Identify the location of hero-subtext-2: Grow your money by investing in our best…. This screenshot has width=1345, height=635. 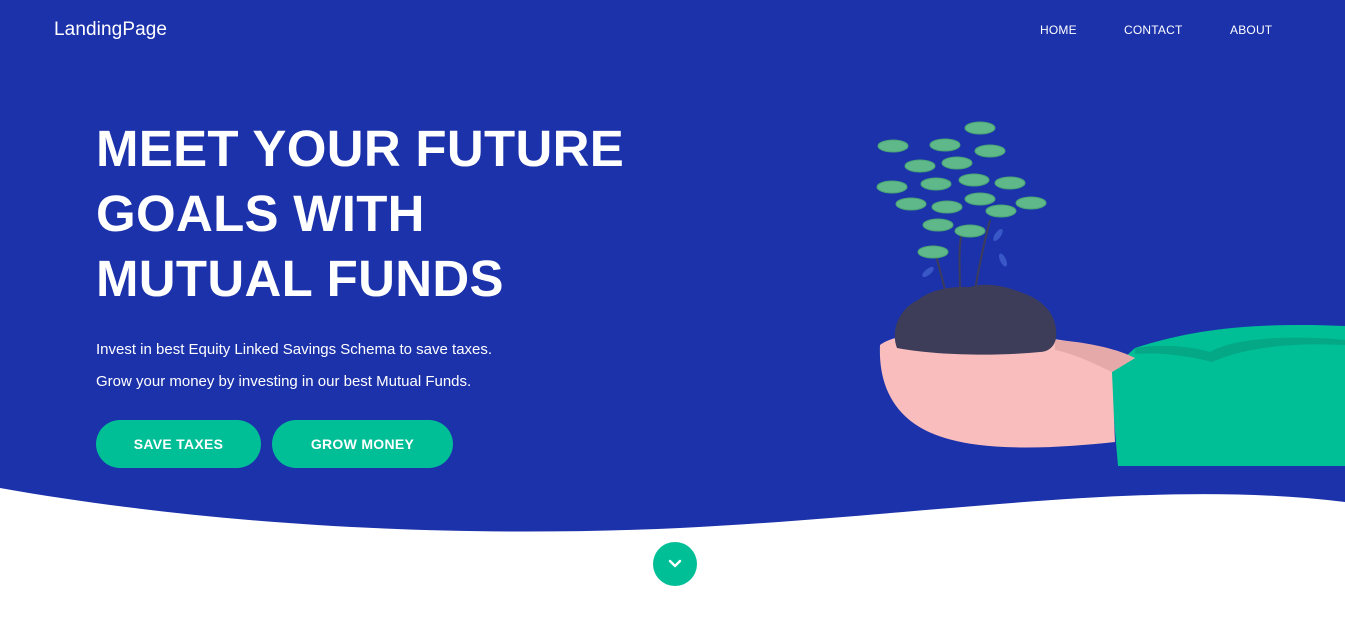
(284, 381).